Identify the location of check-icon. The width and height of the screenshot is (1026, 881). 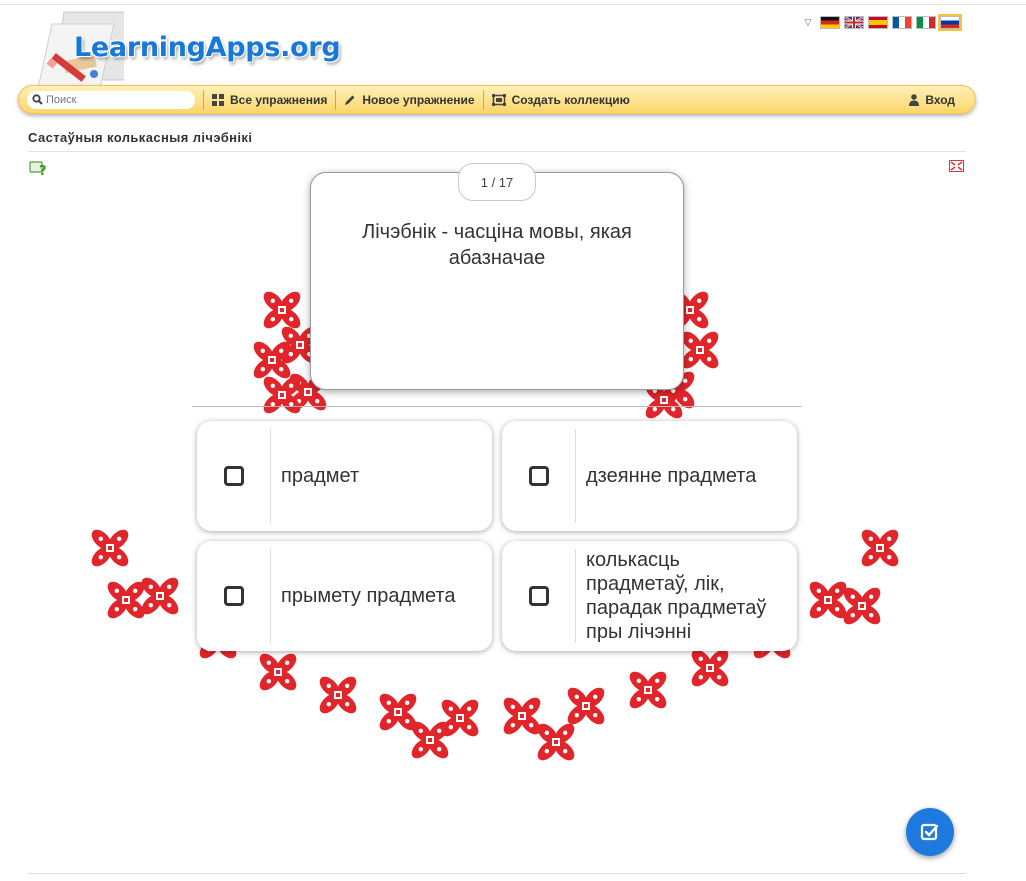
(929, 832).